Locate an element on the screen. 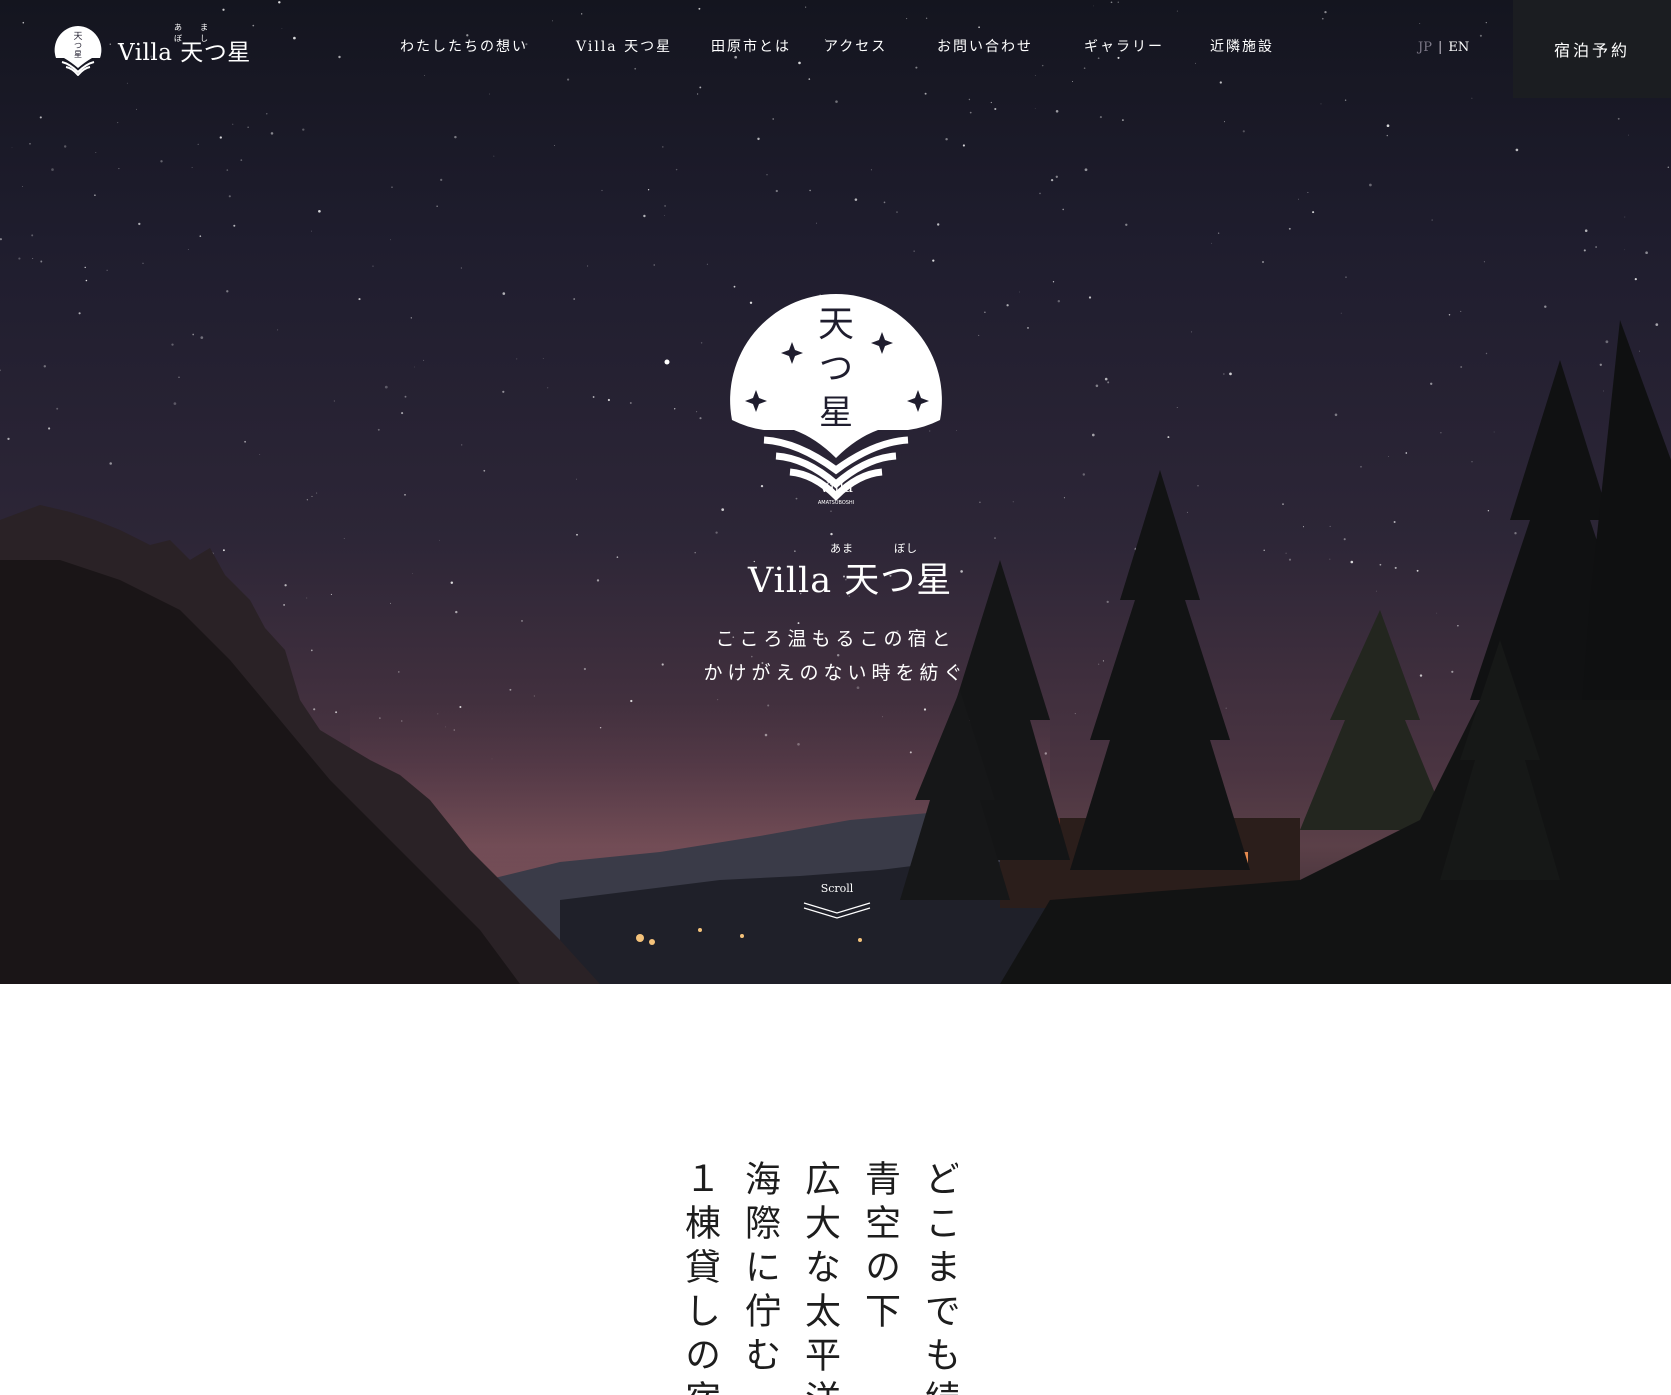  svg-text: AMATSUBOSHI is located at coordinates (836, 503).